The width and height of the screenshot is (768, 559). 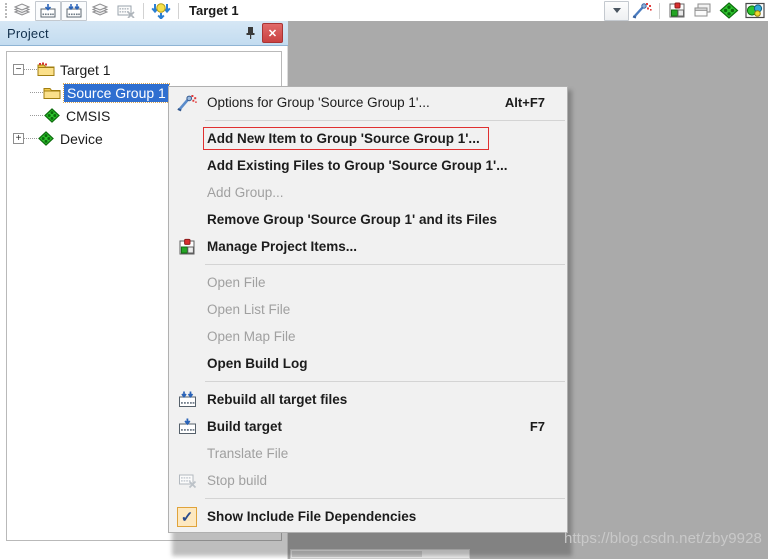 What do you see at coordinates (81, 138) in the screenshot?
I see `tree-item-label: Device` at bounding box center [81, 138].